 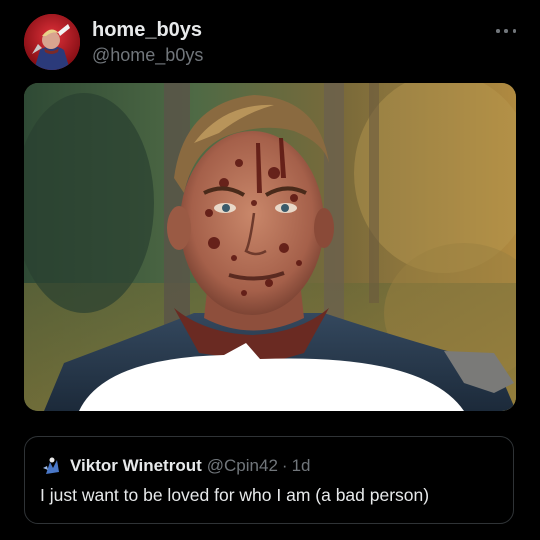 I want to click on author-handle: @home_b0ys, so click(x=147, y=55).